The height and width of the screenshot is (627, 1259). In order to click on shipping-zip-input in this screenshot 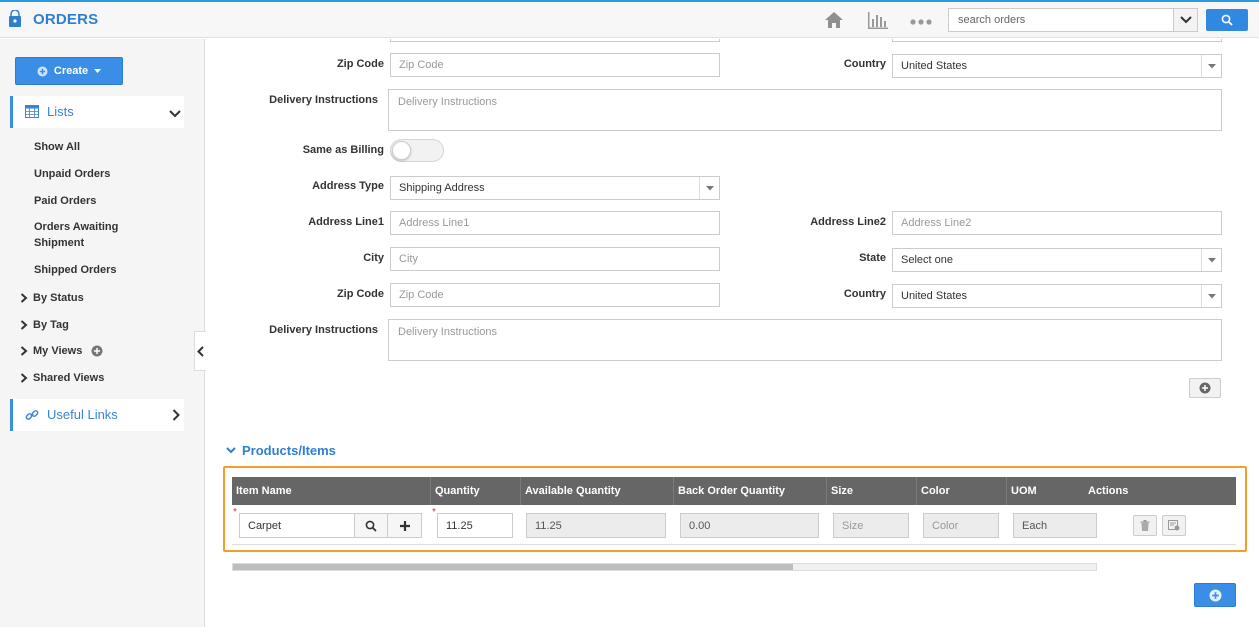, I will do `click(555, 295)`.